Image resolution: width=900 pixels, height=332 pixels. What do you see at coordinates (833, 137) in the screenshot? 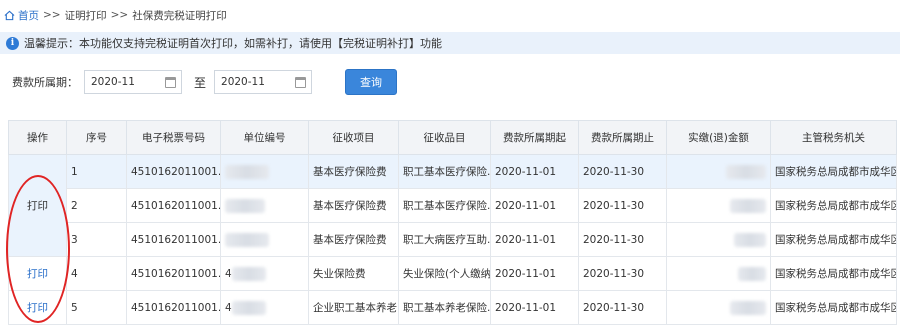
I see `col-header: 主管税务机关` at bounding box center [833, 137].